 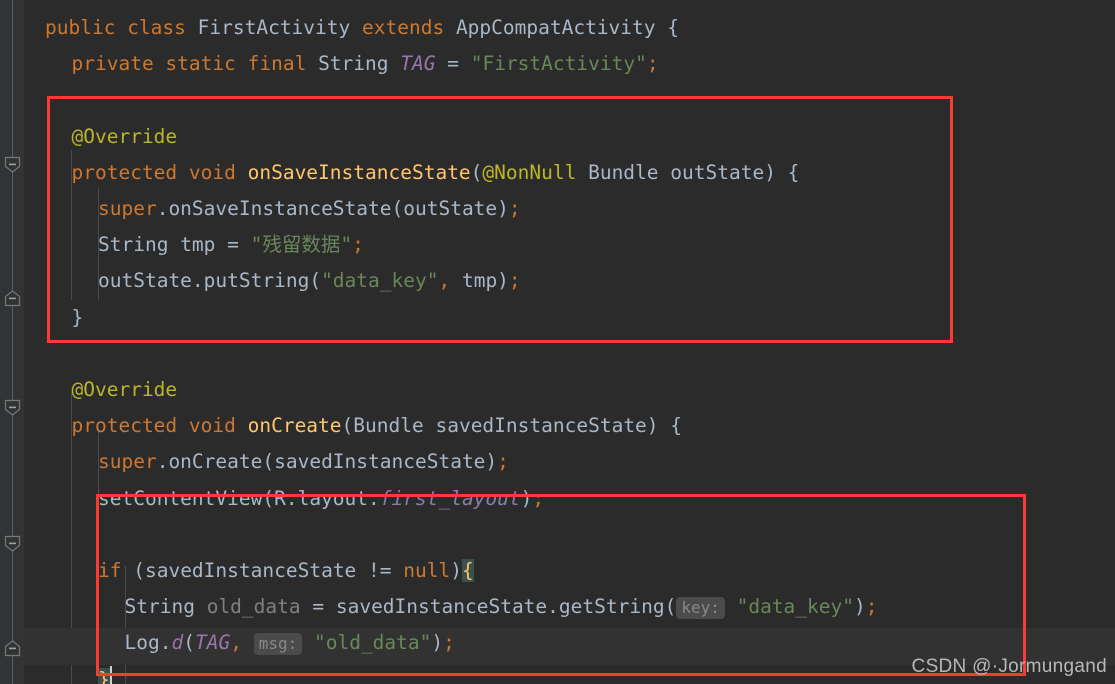 I want to click on code-token: extends, so click(x=409, y=27).